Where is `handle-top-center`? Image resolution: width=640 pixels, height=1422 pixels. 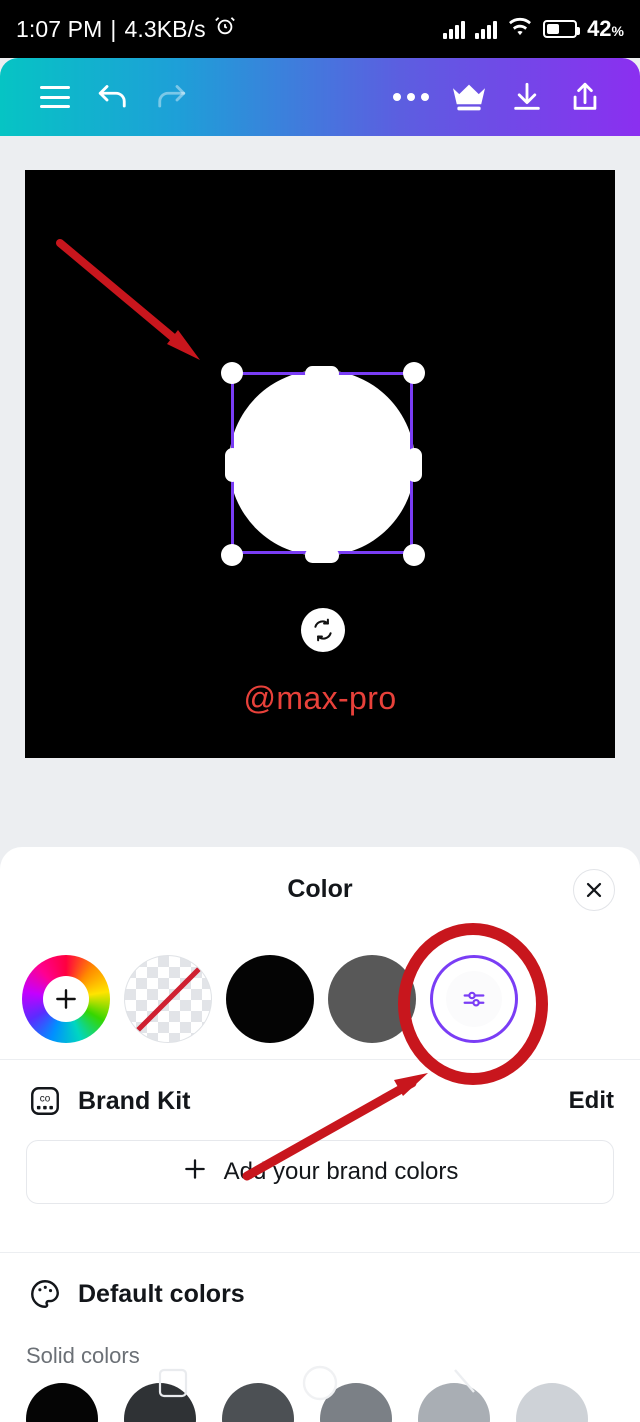
handle-top-center is located at coordinates (322, 373).